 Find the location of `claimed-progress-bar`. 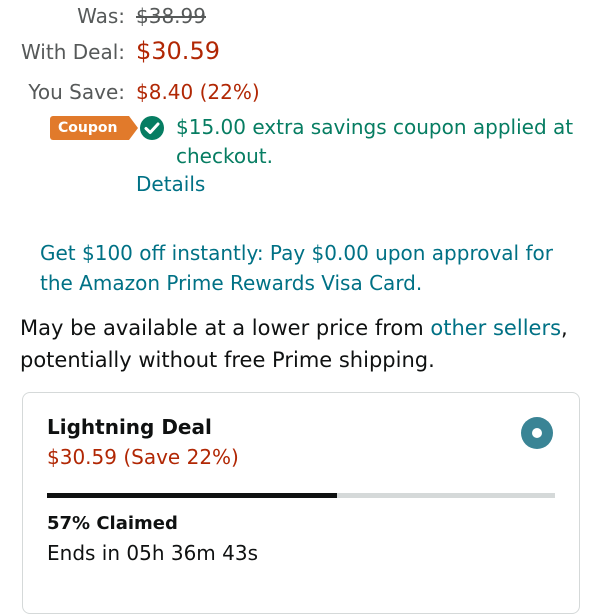

claimed-progress-bar is located at coordinates (301, 495).